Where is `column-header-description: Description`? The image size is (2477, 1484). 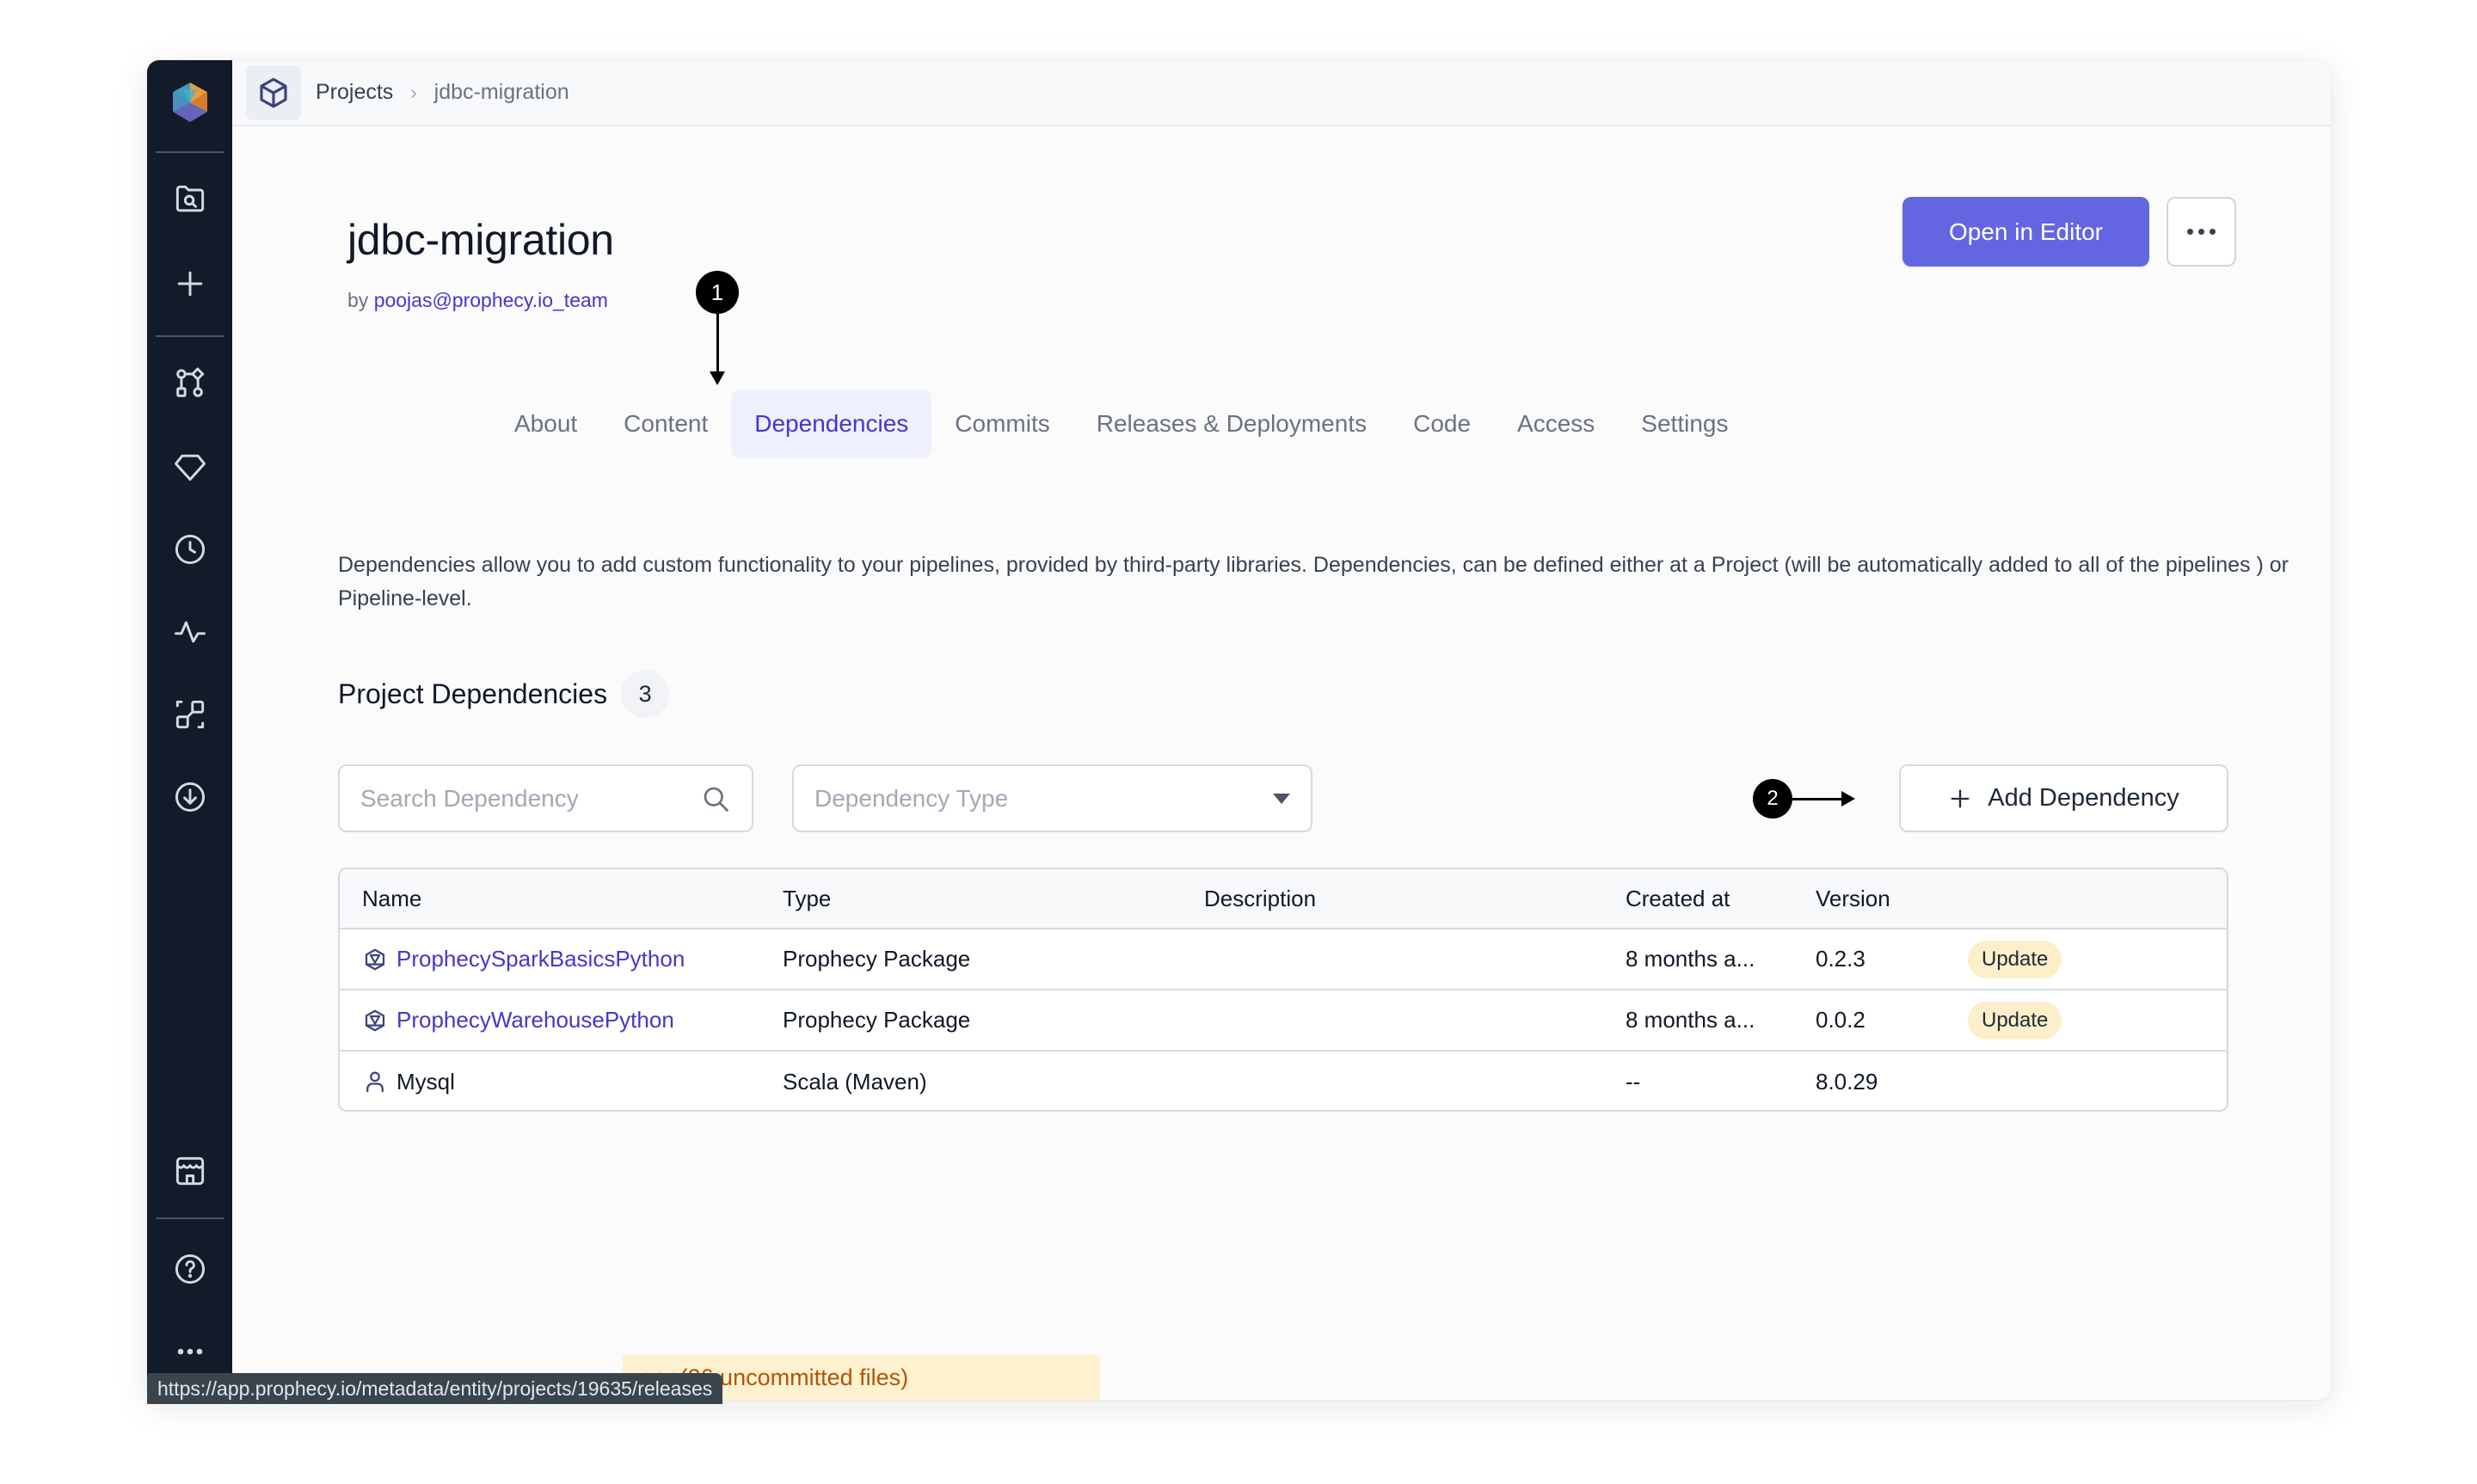 column-header-description: Description is located at coordinates (1260, 899).